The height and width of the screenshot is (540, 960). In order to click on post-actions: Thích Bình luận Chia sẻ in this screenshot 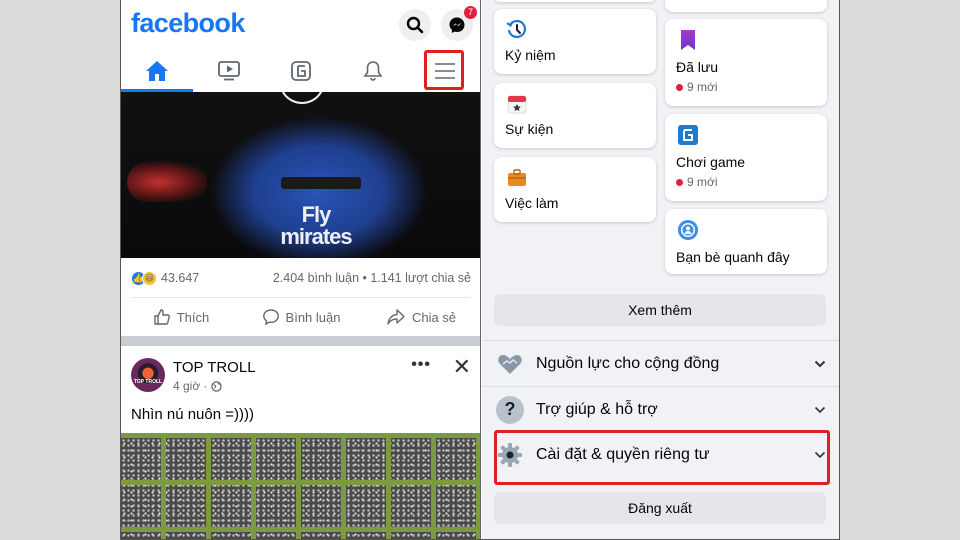, I will do `click(300, 317)`.